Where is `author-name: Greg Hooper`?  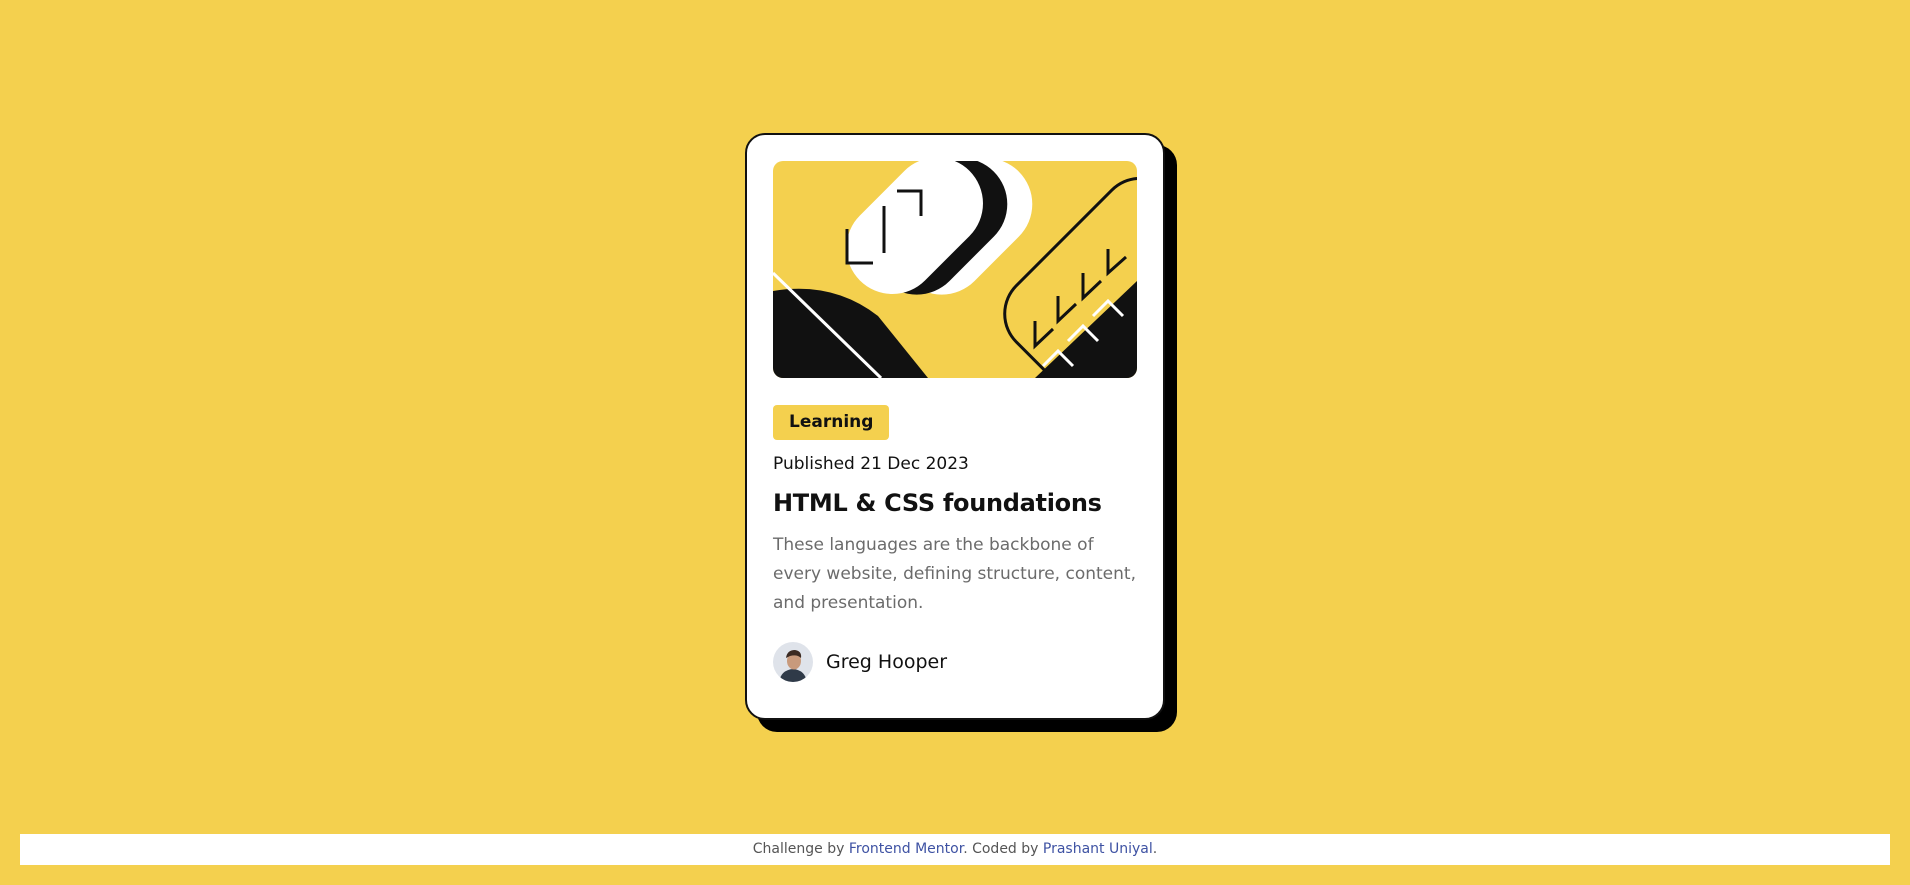
author-name: Greg Hooper is located at coordinates (887, 662).